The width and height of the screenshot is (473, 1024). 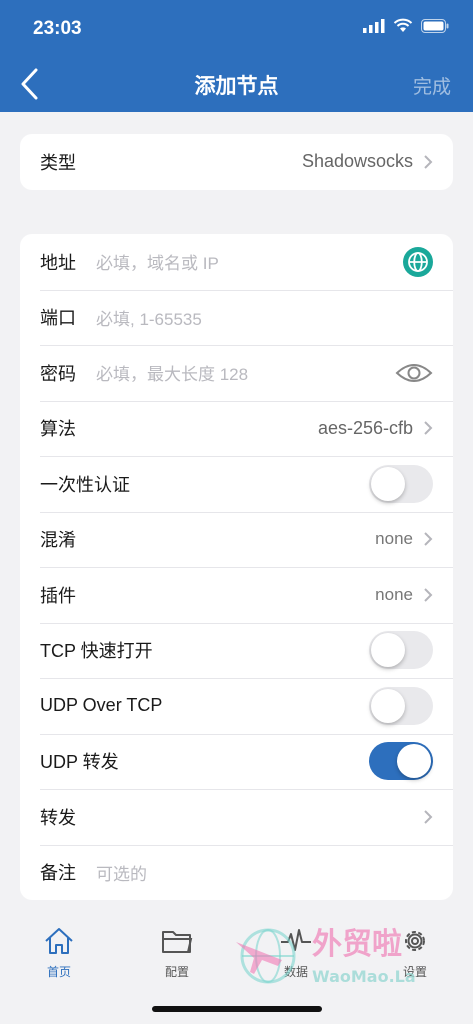 What do you see at coordinates (236, 262) in the screenshot?
I see `address-row: 地址 必填，域名或 IP` at bounding box center [236, 262].